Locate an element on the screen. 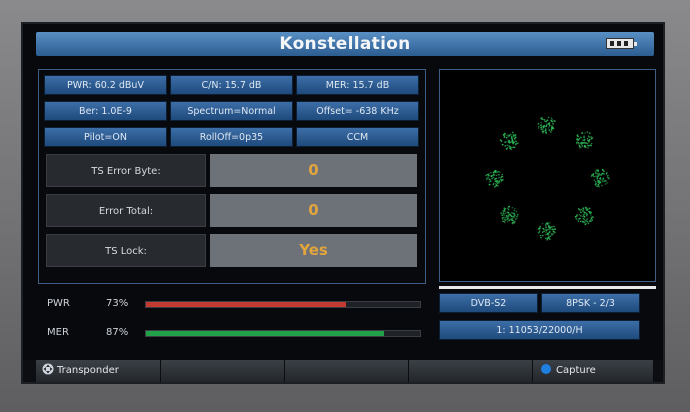 Image resolution: width=690 pixels, height=412 pixels. mer-meter-label: MER is located at coordinates (58, 332).